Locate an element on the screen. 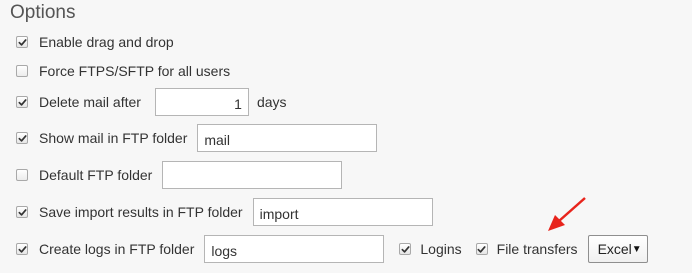 The width and height of the screenshot is (692, 273). show-mail-checkbox is located at coordinates (22, 138).